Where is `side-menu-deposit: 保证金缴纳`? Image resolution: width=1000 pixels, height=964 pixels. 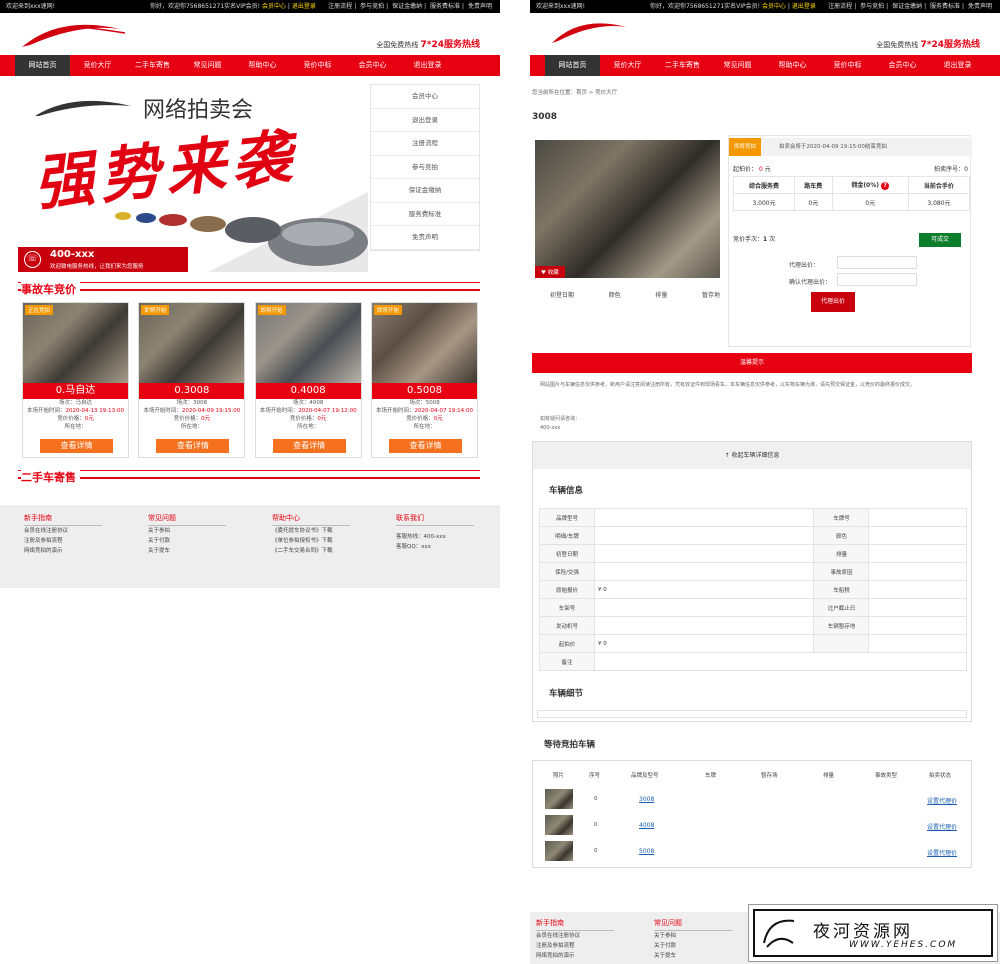
side-menu-deposit: 保证金缴纳 is located at coordinates (425, 191).